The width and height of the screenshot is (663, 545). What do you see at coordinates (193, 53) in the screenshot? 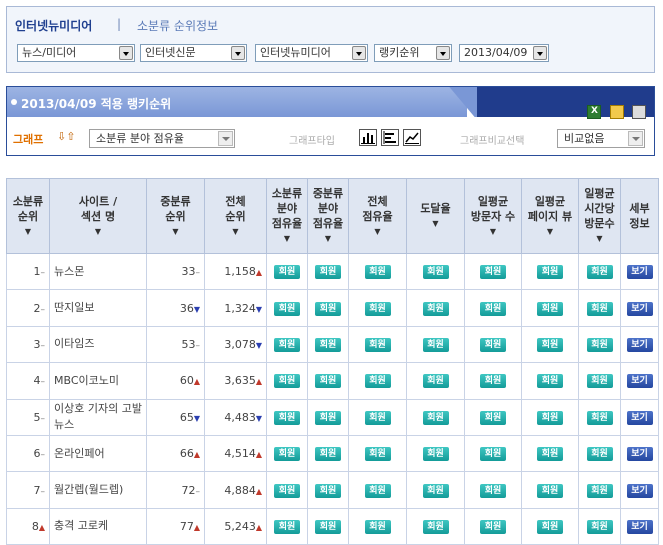
I see `category-select-medium: 인터넷신문` at bounding box center [193, 53].